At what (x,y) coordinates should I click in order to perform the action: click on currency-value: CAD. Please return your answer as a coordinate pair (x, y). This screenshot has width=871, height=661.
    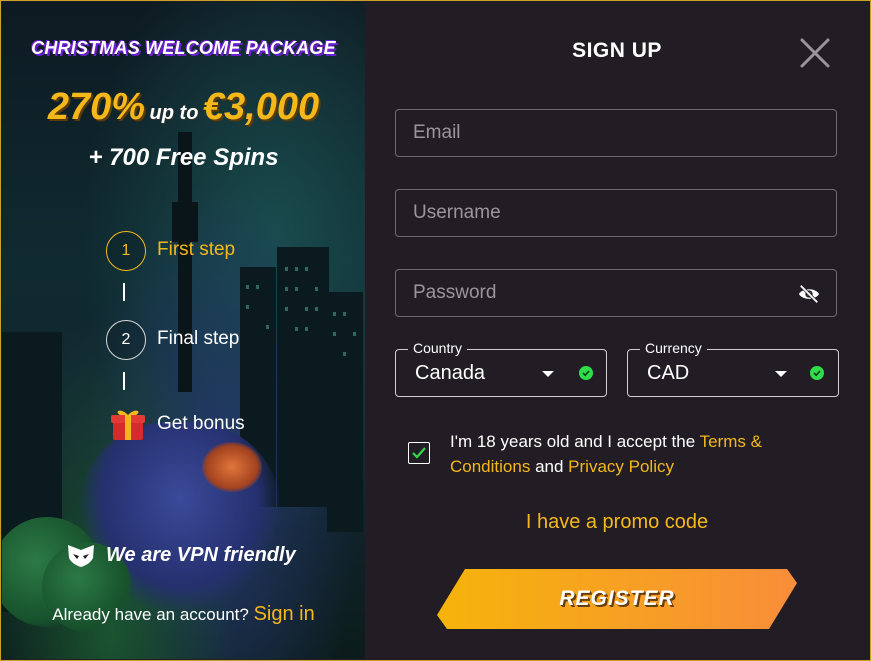
    Looking at the image, I should click on (668, 373).